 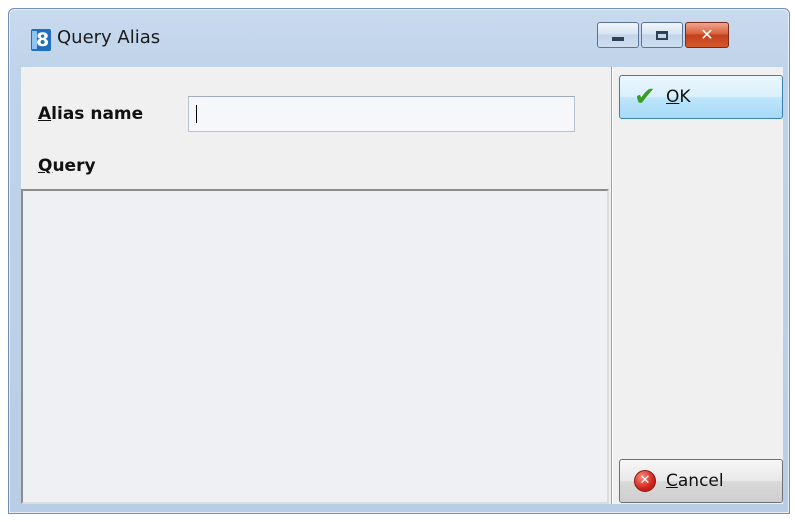 I want to click on ok-label-rest: K, so click(x=685, y=97).